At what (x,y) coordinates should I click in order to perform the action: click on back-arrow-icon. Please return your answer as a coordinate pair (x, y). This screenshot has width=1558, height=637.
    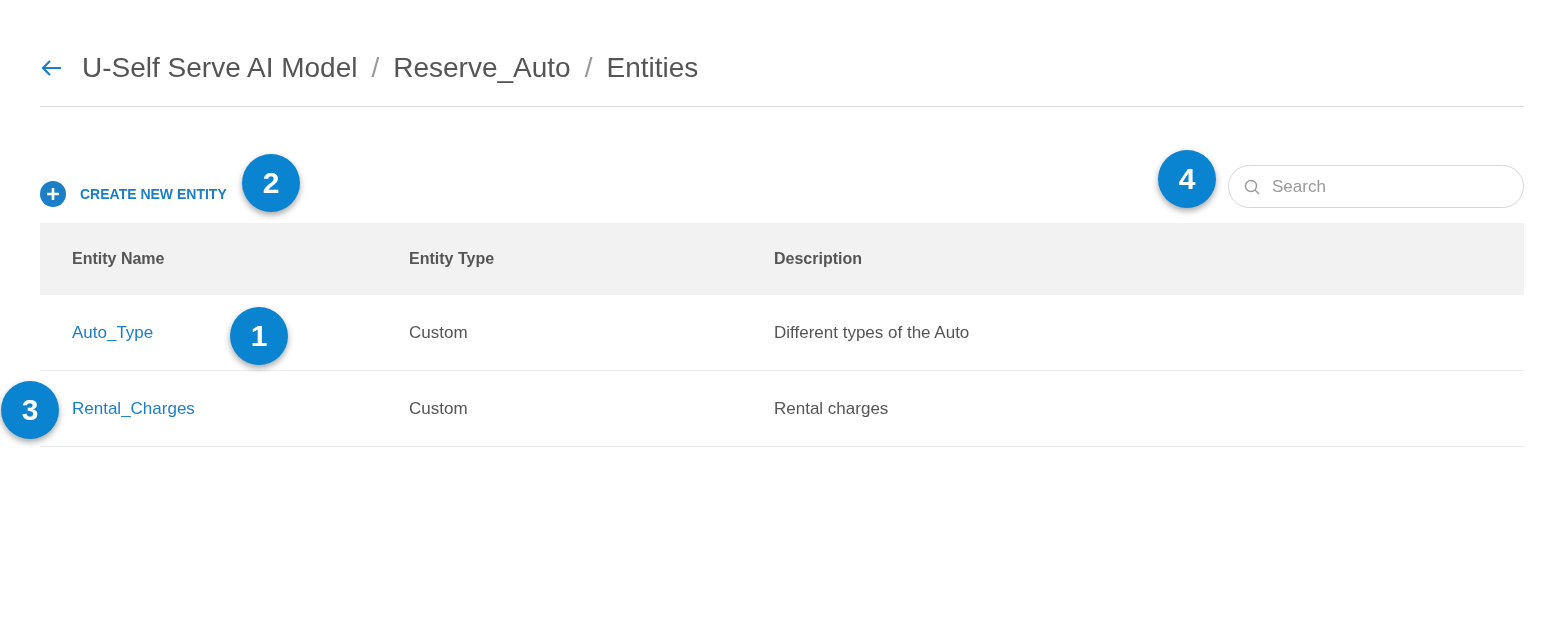
    Looking at the image, I should click on (51, 68).